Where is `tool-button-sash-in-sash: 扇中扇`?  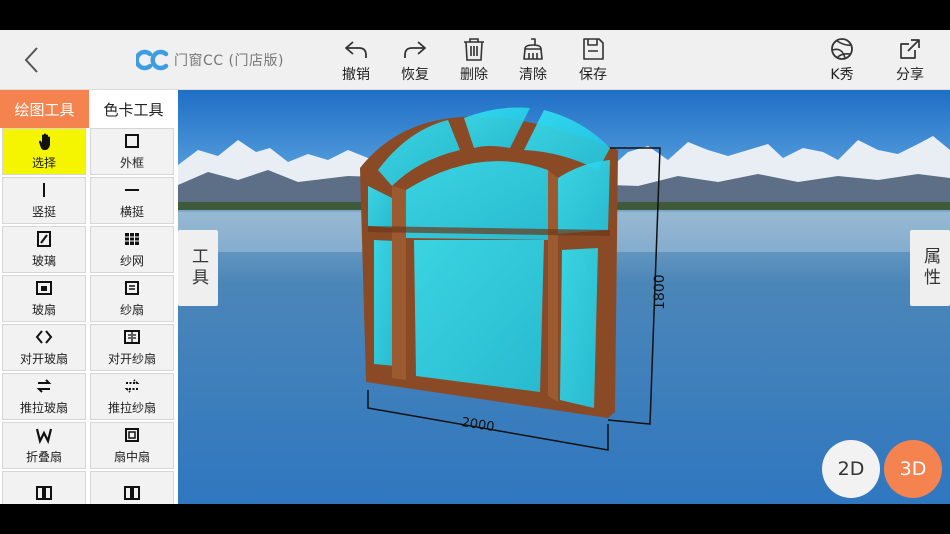
tool-button-sash-in-sash: 扇中扇 is located at coordinates (132, 445).